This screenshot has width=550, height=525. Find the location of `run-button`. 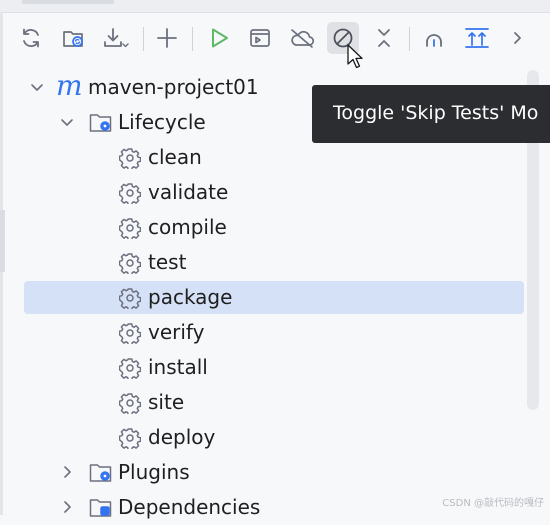

run-button is located at coordinates (219, 38).